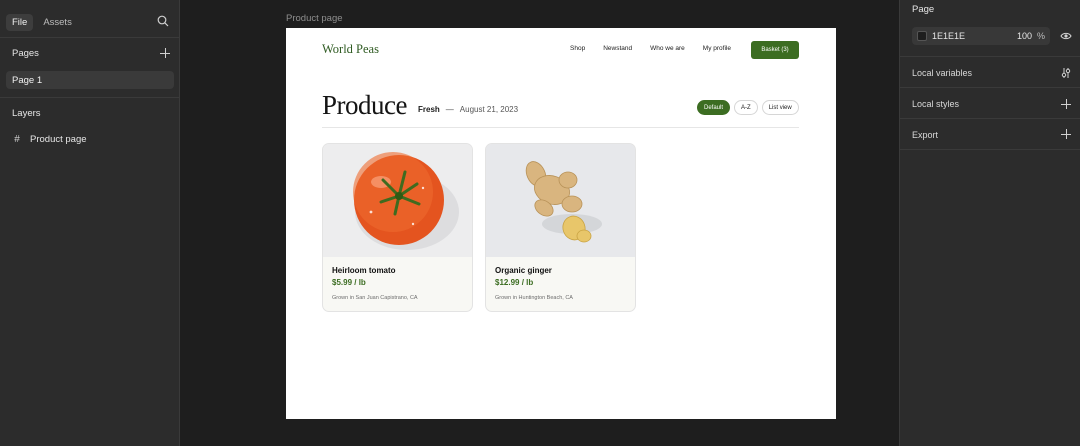 The height and width of the screenshot is (446, 1080). What do you see at coordinates (58, 139) in the screenshot?
I see `layer-label: Product page` at bounding box center [58, 139].